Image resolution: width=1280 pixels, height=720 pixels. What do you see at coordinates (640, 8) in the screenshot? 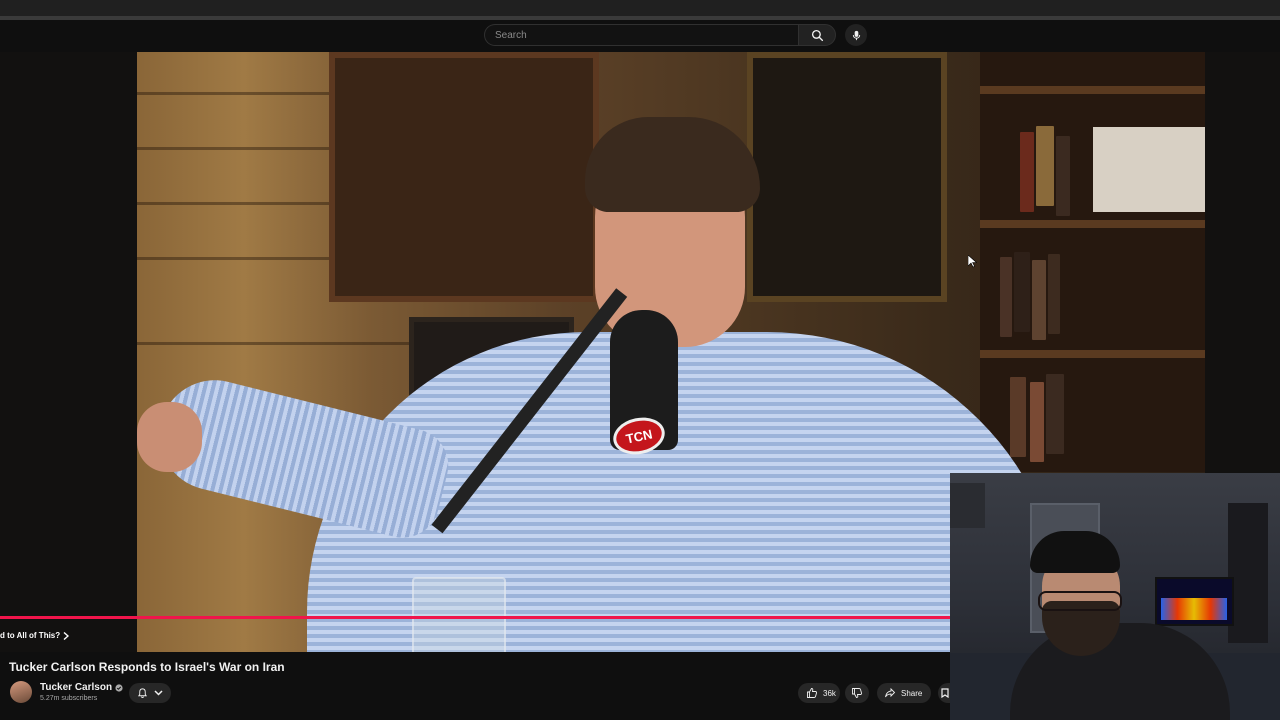
I see `browser-top-strip` at bounding box center [640, 8].